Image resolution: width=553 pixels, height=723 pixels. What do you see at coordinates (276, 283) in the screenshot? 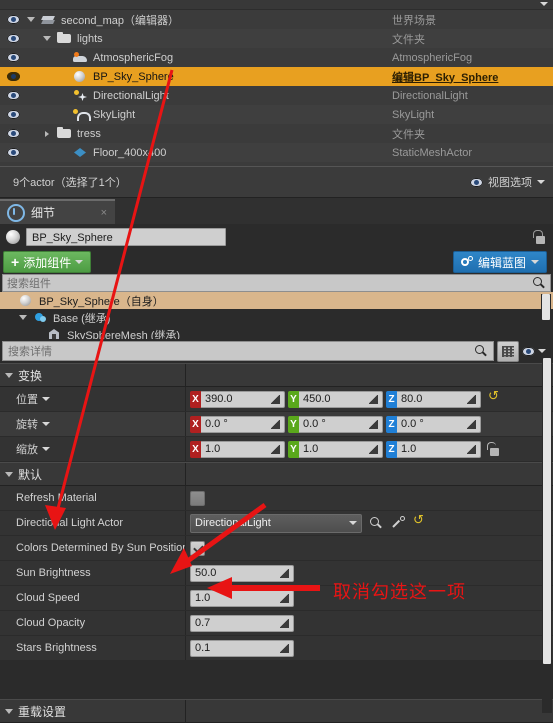
I see `search-component-input: 搜索组件` at bounding box center [276, 283].